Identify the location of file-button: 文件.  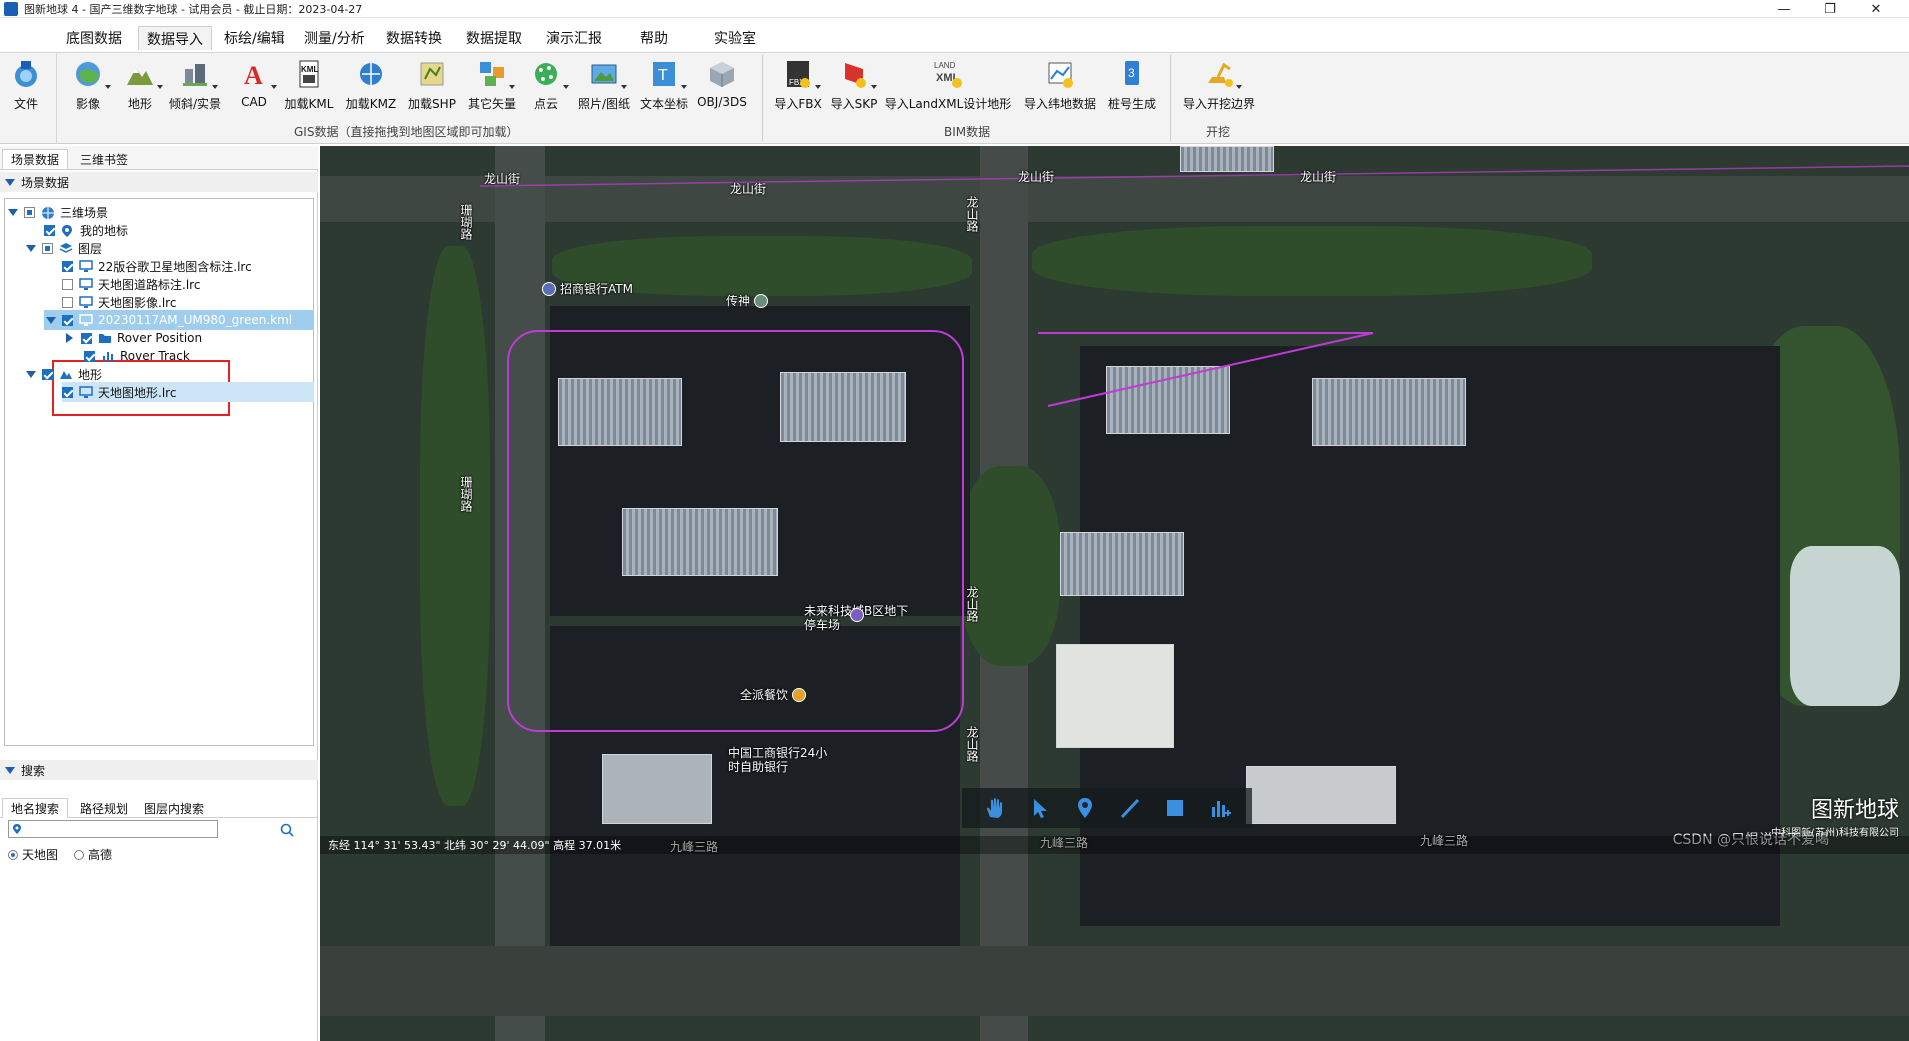
(26, 87).